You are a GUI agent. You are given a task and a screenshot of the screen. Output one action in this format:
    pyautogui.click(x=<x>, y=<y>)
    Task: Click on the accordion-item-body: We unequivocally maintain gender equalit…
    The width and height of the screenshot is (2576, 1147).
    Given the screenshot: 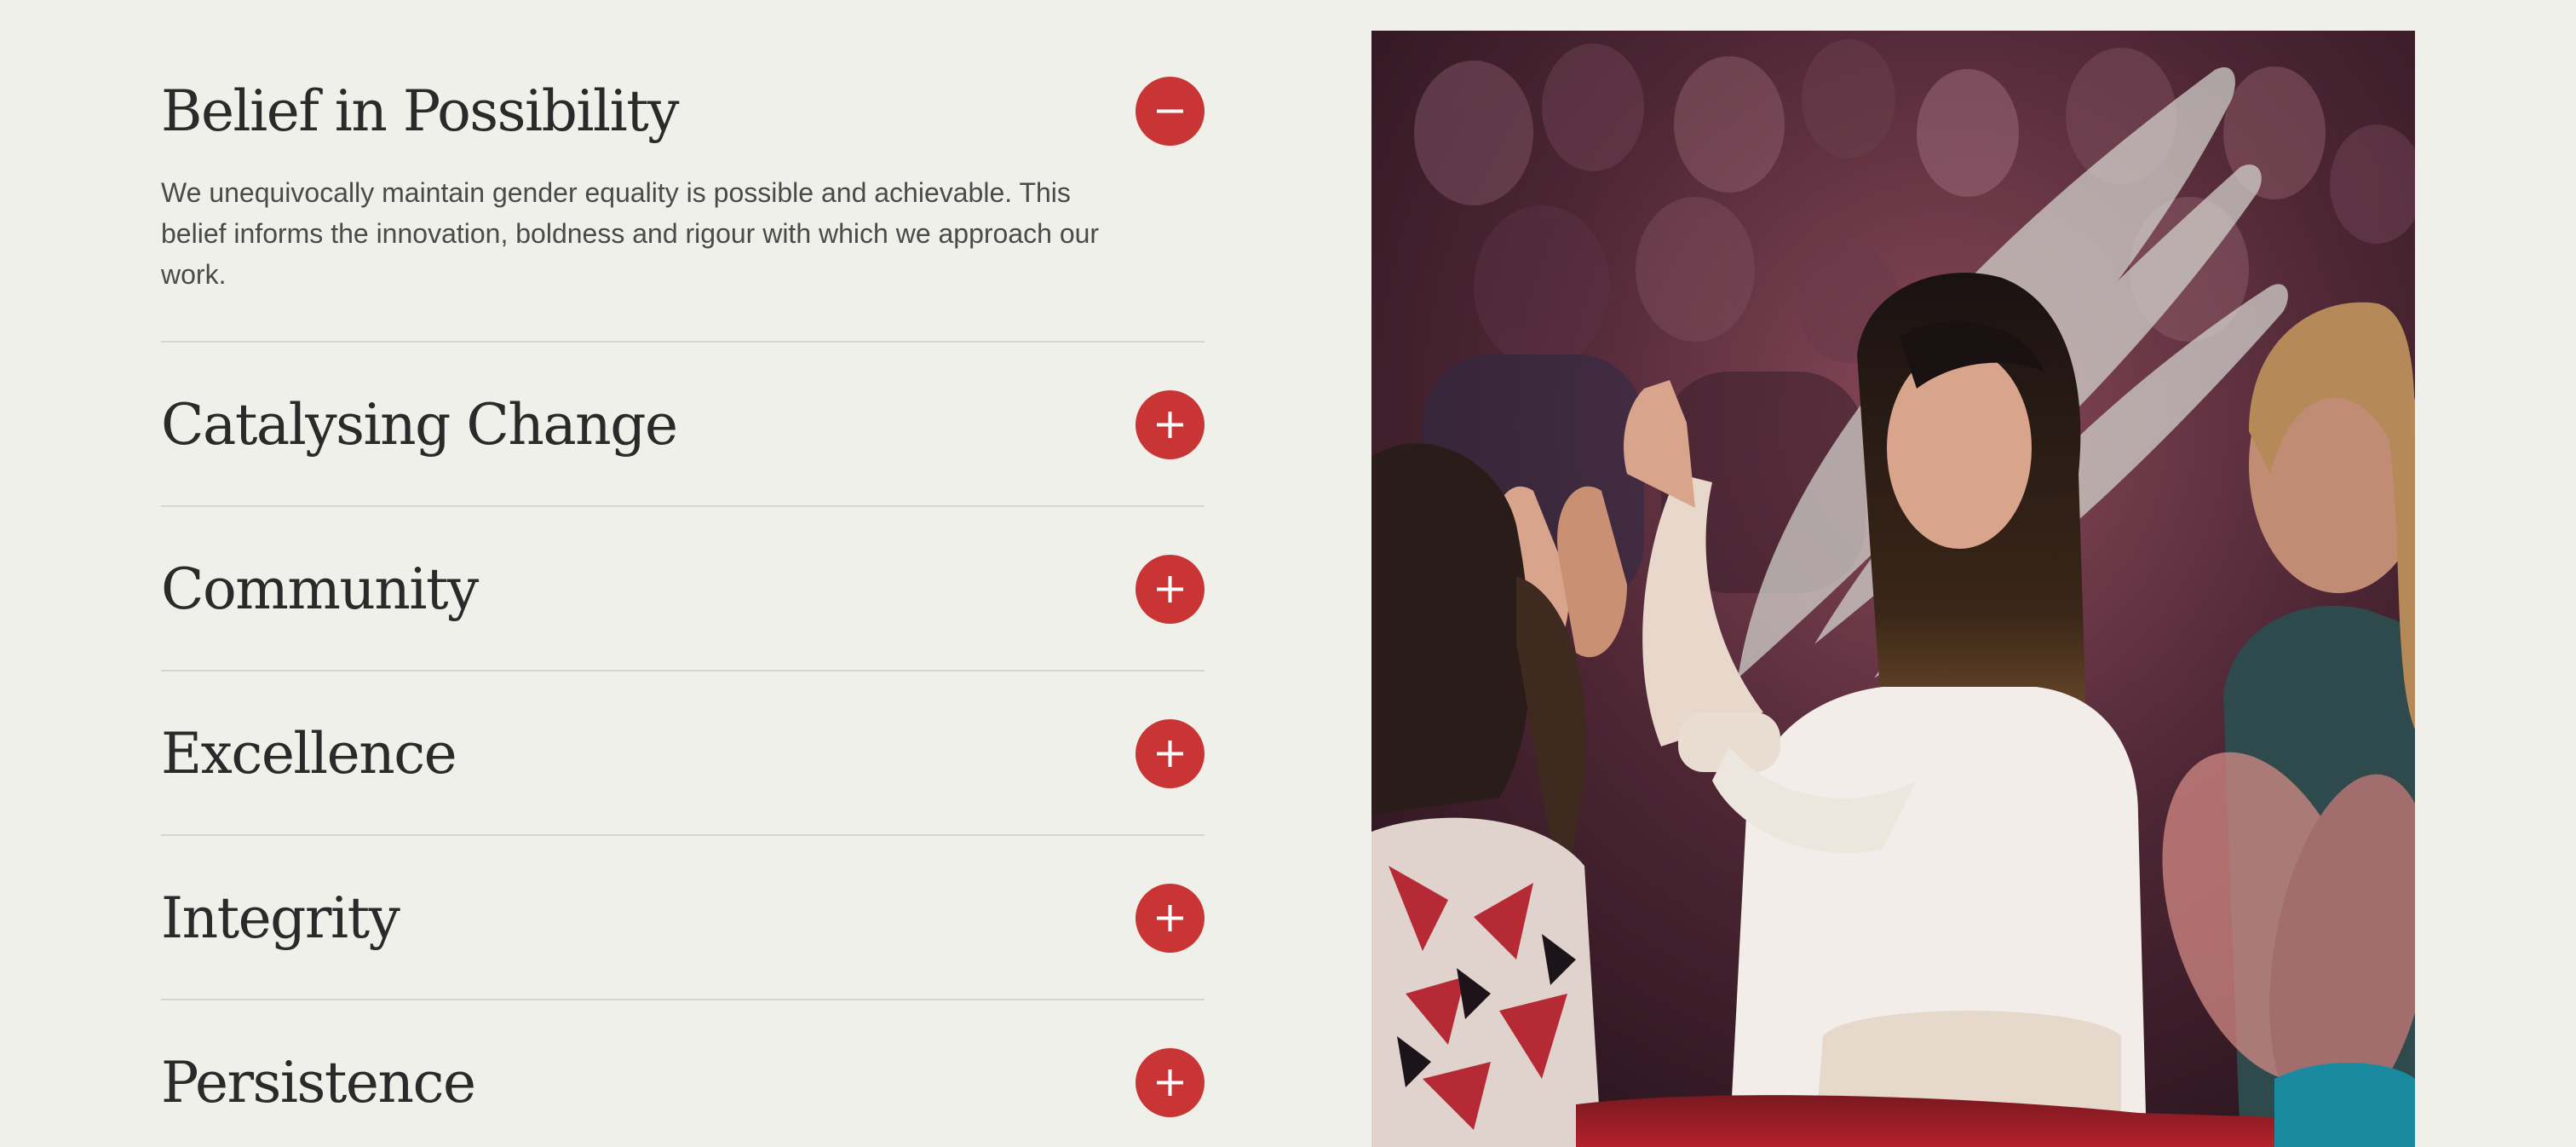 What is the action you would take?
    pyautogui.click(x=630, y=233)
    